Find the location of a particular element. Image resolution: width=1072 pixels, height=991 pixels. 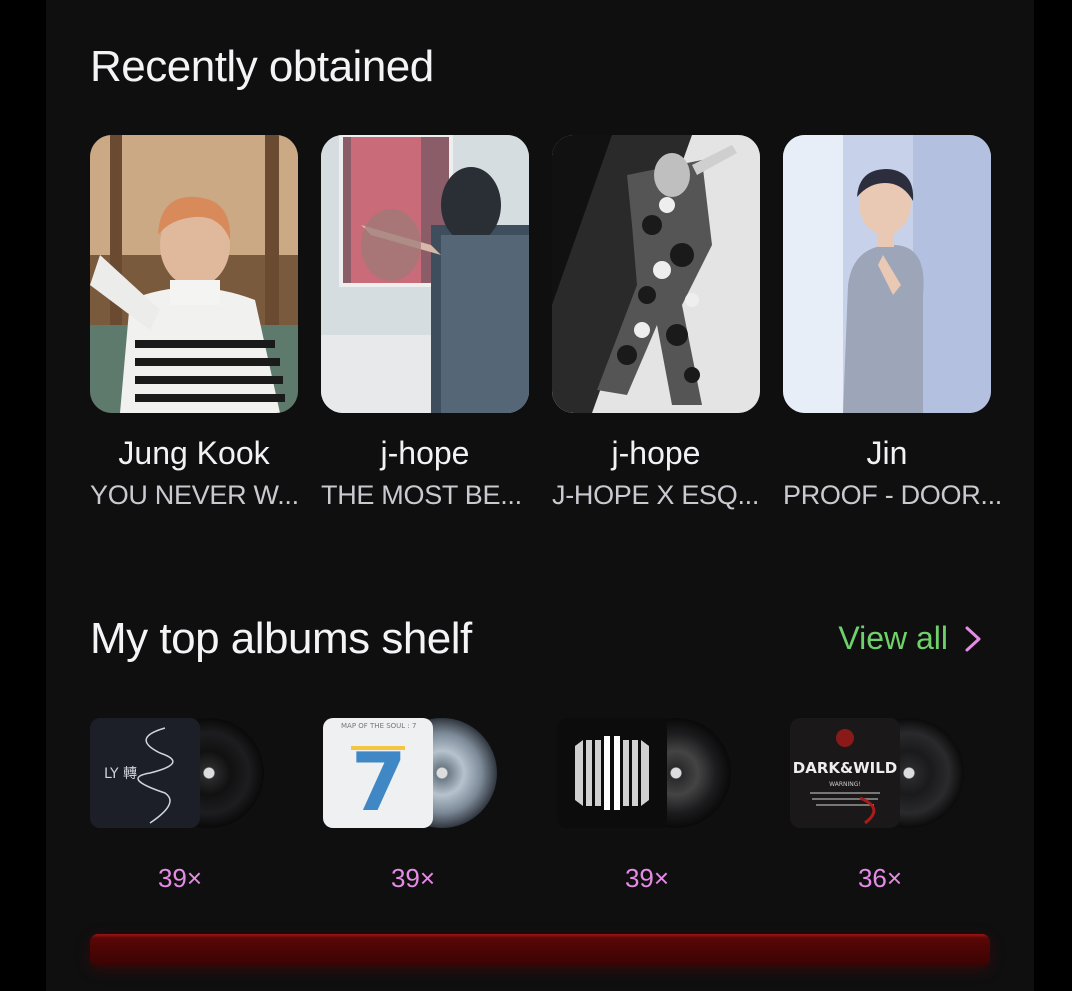

view-all-link: View all is located at coordinates (910, 638).